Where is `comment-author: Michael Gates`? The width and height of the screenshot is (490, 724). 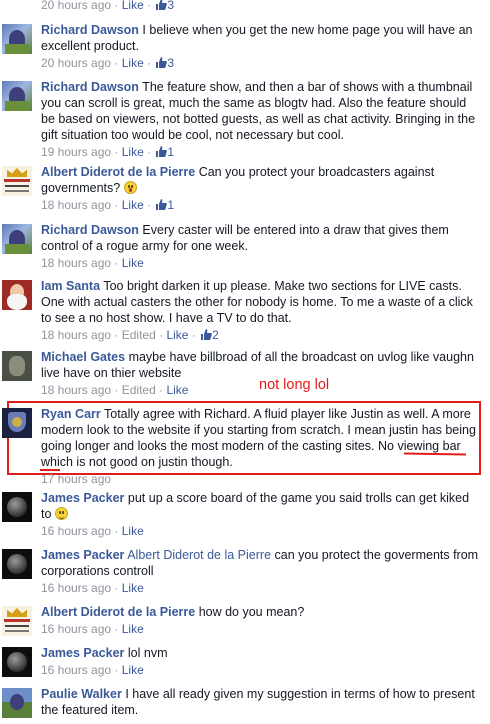 comment-author: Michael Gates is located at coordinates (83, 357).